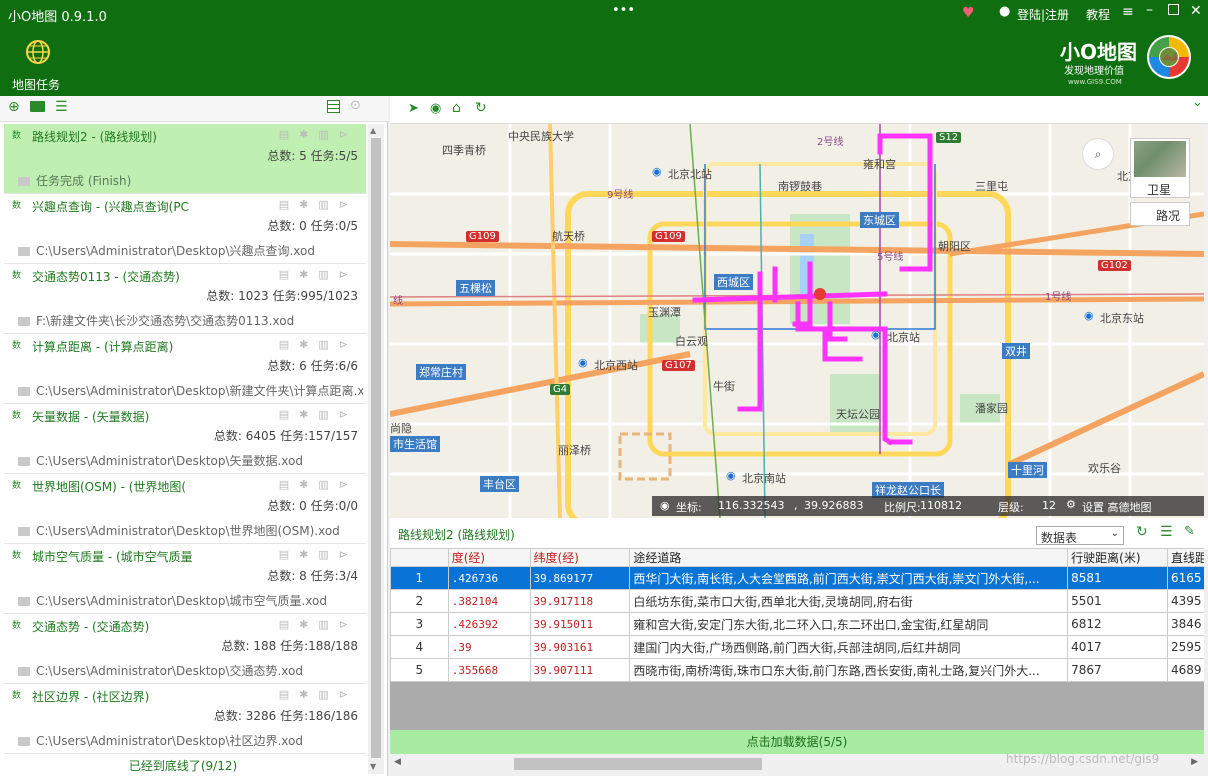 This screenshot has height=776, width=1208. What do you see at coordinates (968, 13) in the screenshot?
I see `heart-icon: ♥` at bounding box center [968, 13].